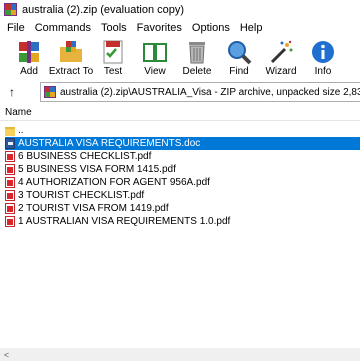  What do you see at coordinates (323, 52) in the screenshot?
I see `info-icon` at bounding box center [323, 52].